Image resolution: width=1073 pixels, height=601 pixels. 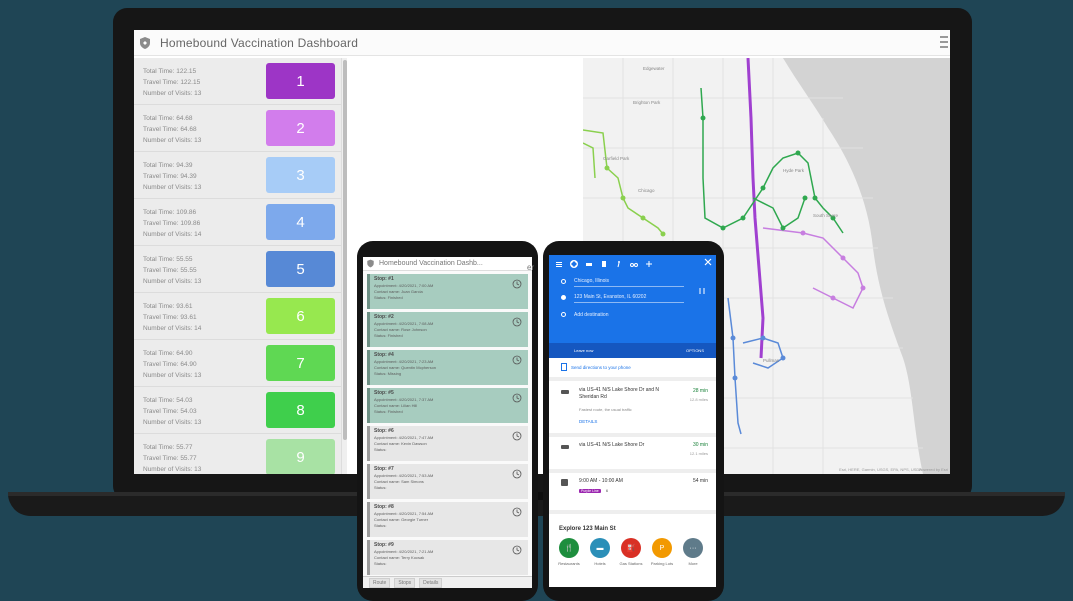 I want to click on best-route-icon, so click(x=574, y=264).